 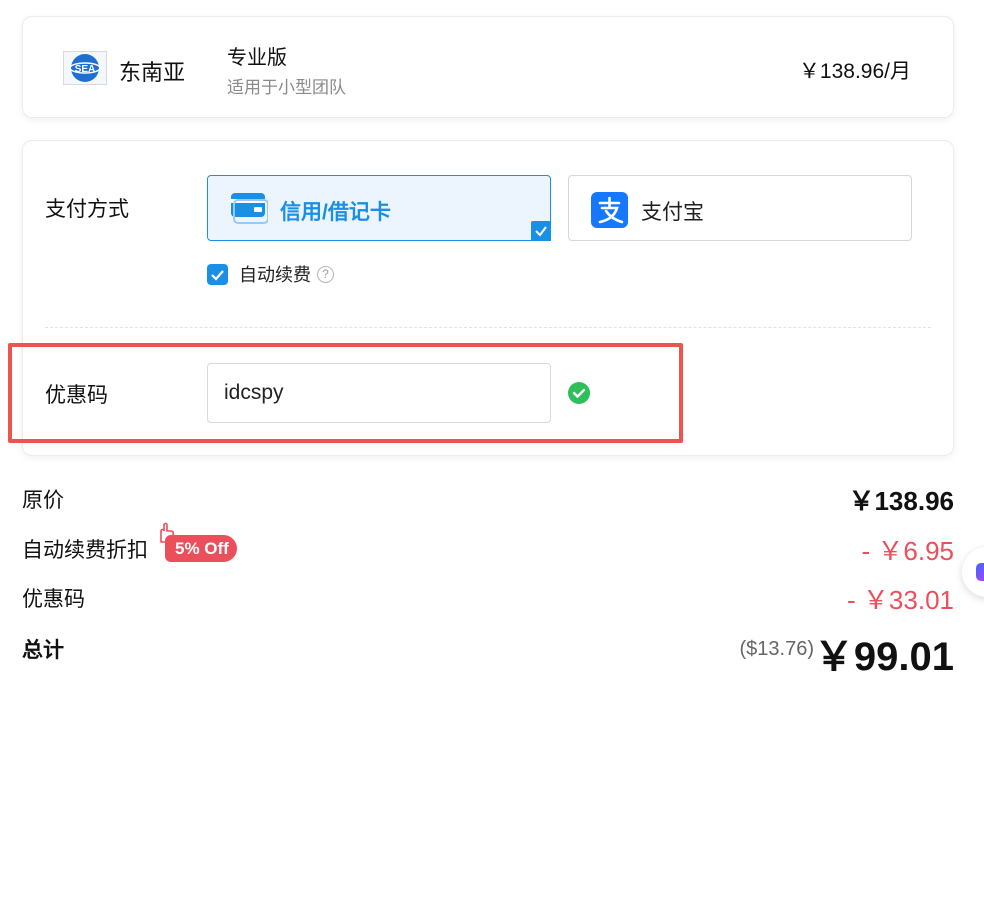 What do you see at coordinates (275, 275) in the screenshot?
I see `auto-renew-label: 自动续费` at bounding box center [275, 275].